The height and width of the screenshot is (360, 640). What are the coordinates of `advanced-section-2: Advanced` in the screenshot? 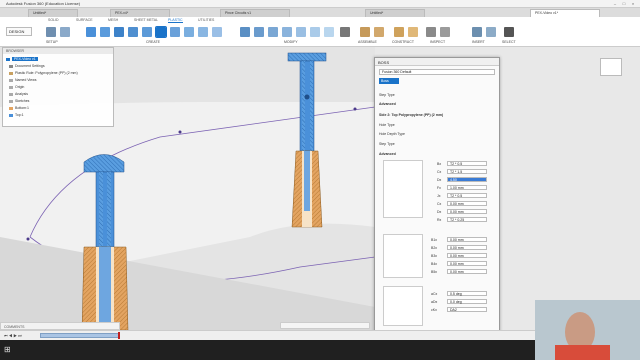 It's located at (387, 154).